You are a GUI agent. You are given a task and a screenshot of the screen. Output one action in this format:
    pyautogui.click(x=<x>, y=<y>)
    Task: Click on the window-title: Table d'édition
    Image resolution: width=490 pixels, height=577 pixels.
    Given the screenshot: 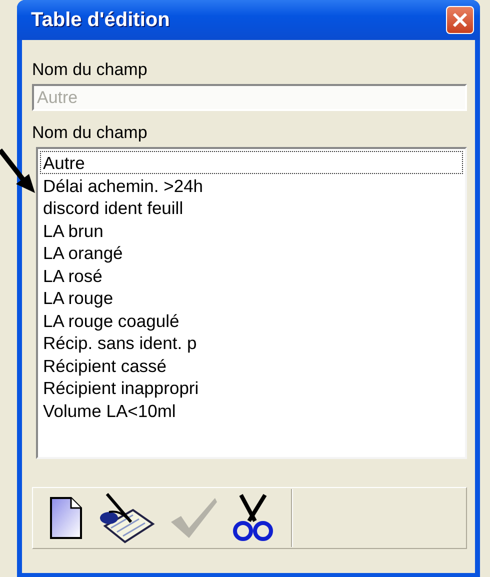 What is the action you would take?
    pyautogui.click(x=100, y=20)
    